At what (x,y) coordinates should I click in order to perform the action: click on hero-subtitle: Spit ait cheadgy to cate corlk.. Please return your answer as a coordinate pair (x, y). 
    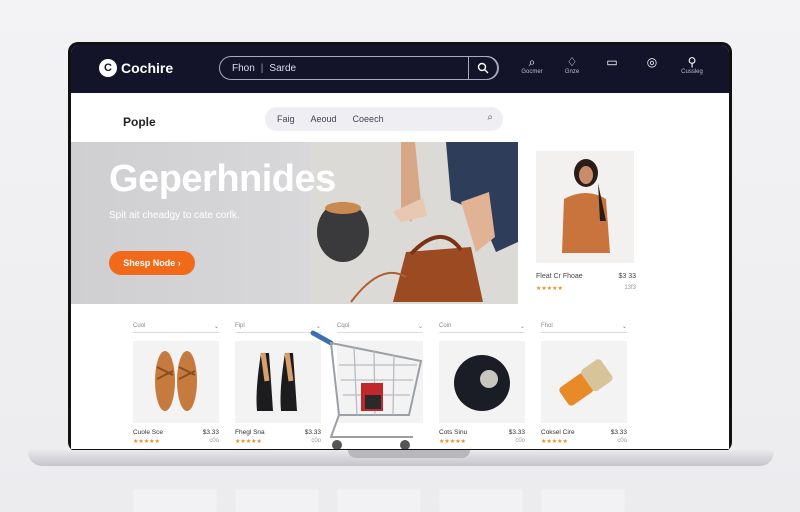
    Looking at the image, I should click on (174, 215).